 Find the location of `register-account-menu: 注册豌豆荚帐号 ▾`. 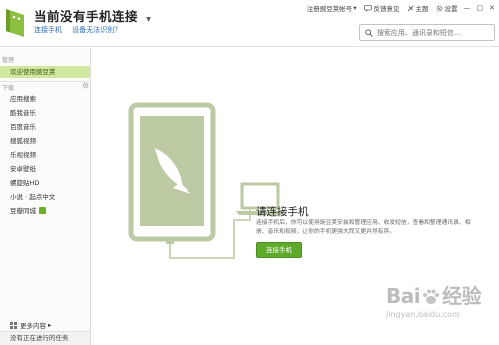

register-account-menu: 注册豌豆荚帐号 ▾ is located at coordinates (332, 8).